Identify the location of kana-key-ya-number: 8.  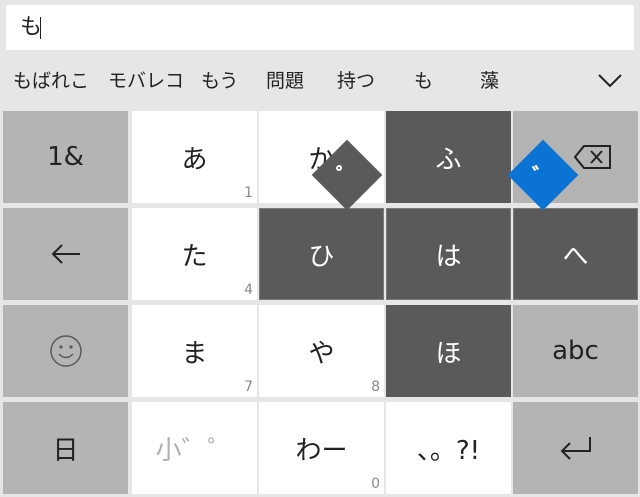
(375, 387).